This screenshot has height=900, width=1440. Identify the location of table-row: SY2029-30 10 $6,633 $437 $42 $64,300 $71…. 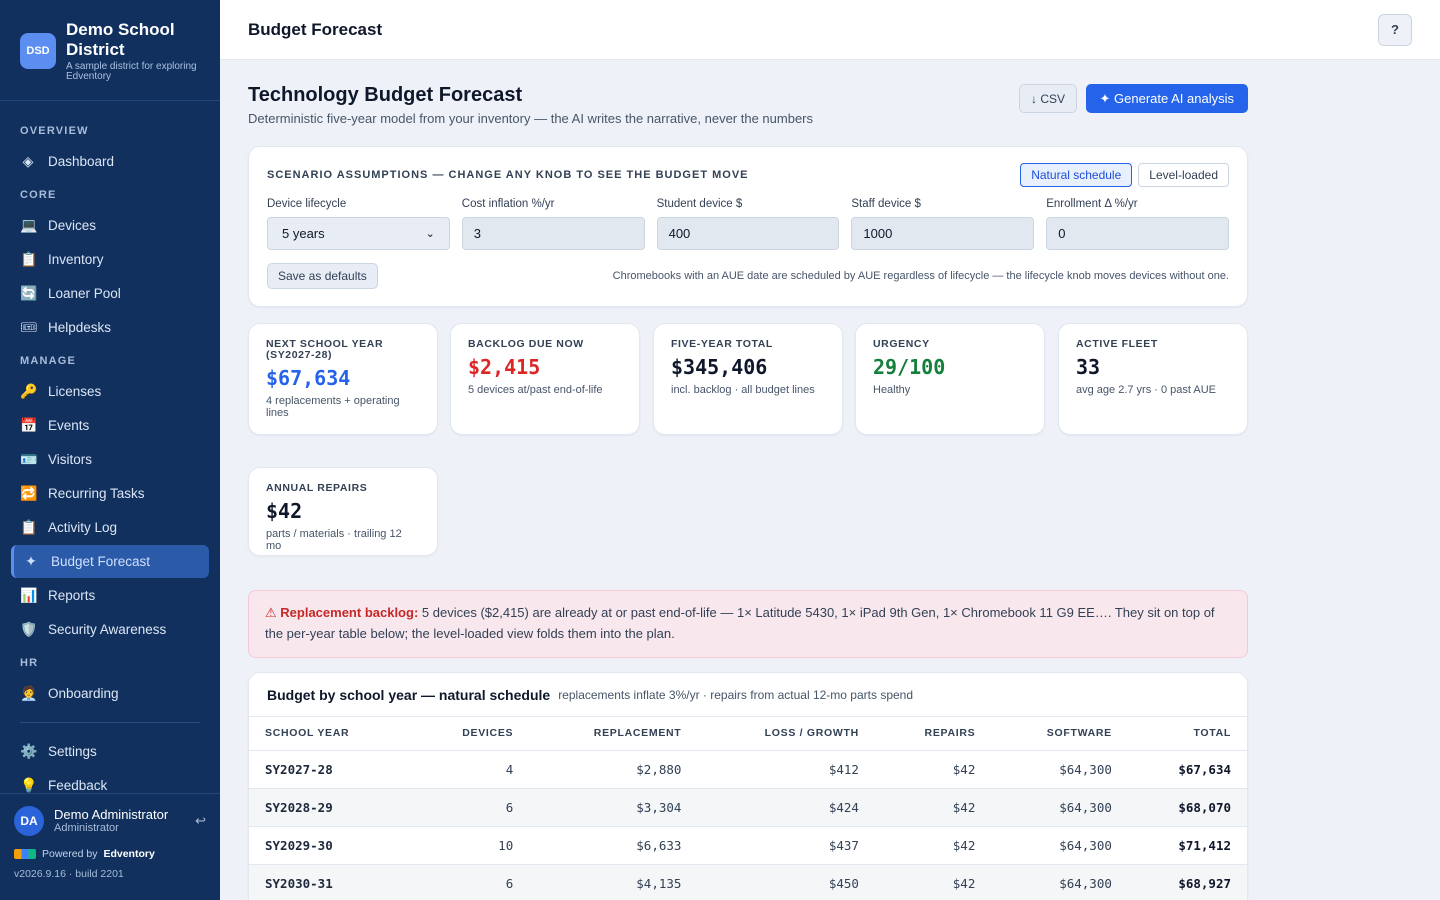
(748, 845).